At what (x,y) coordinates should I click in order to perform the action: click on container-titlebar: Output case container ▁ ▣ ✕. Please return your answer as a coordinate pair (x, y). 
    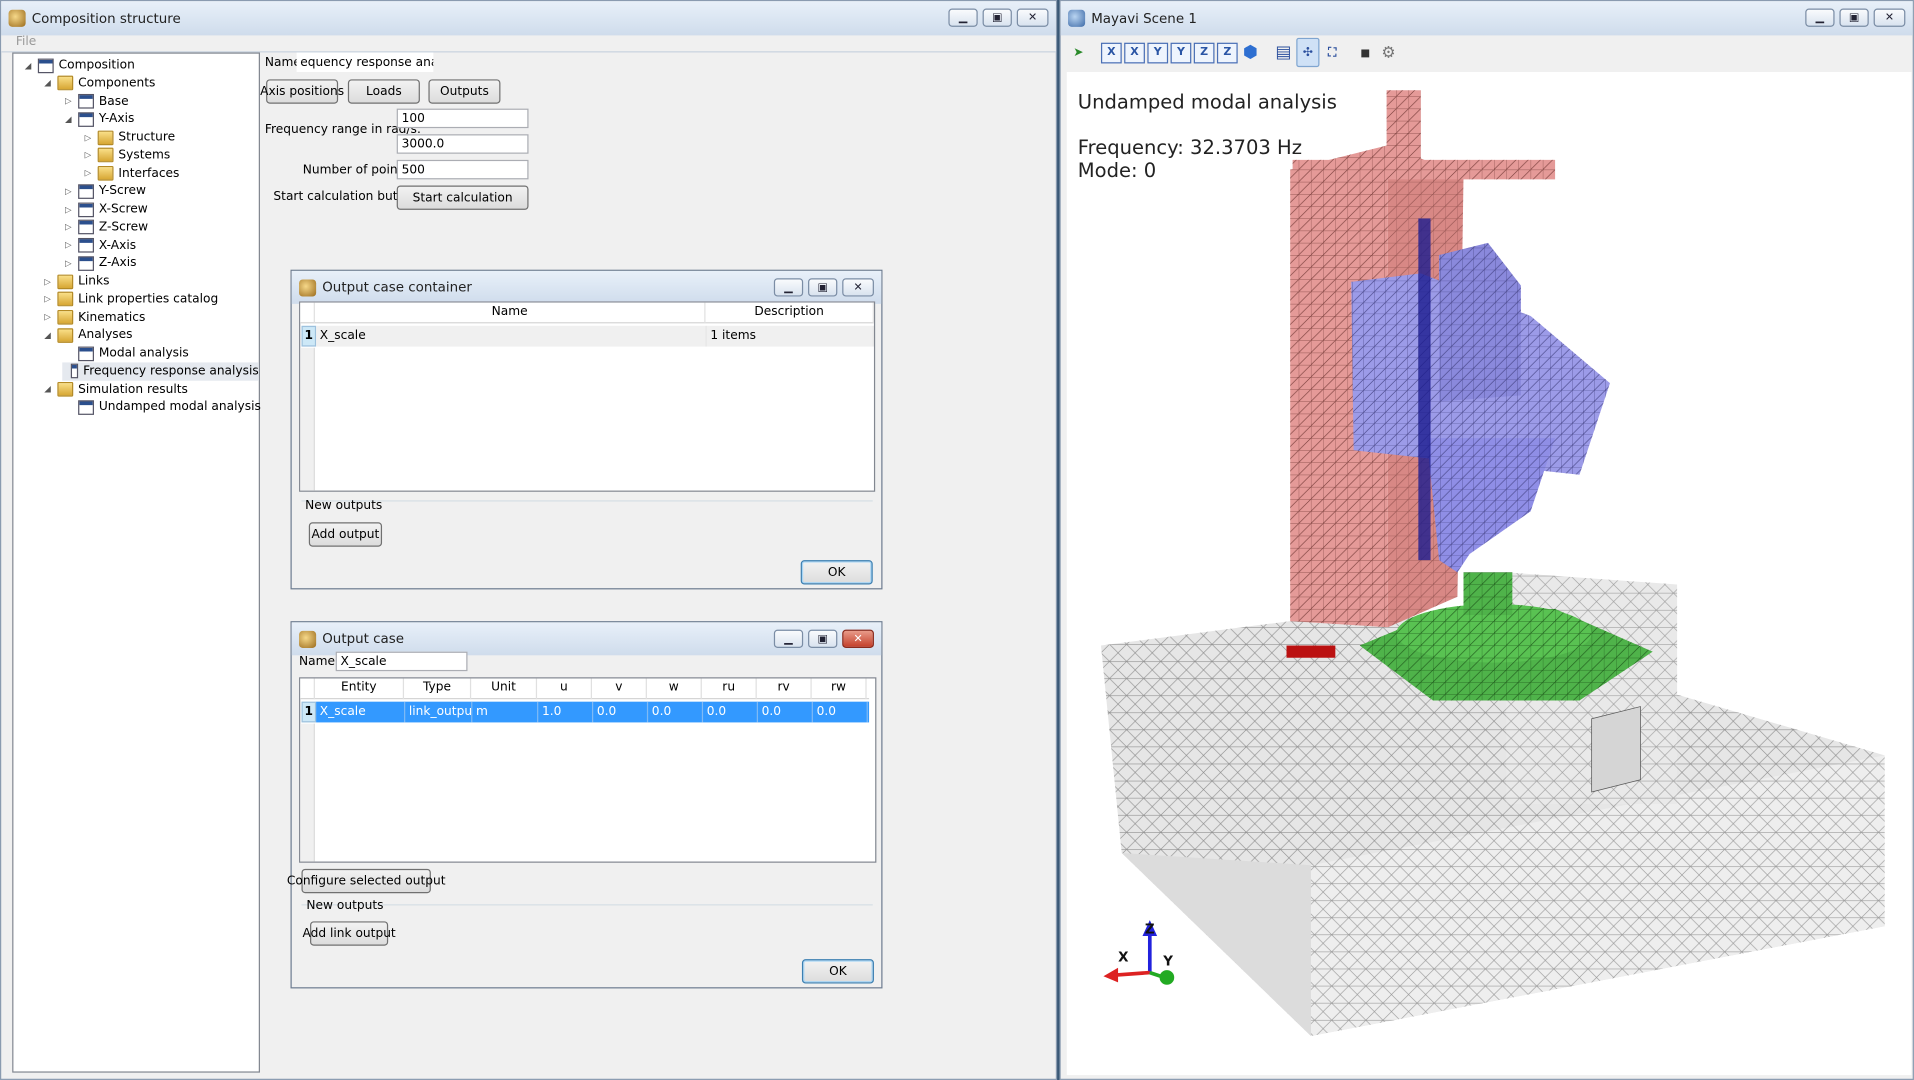
    Looking at the image, I should click on (586, 287).